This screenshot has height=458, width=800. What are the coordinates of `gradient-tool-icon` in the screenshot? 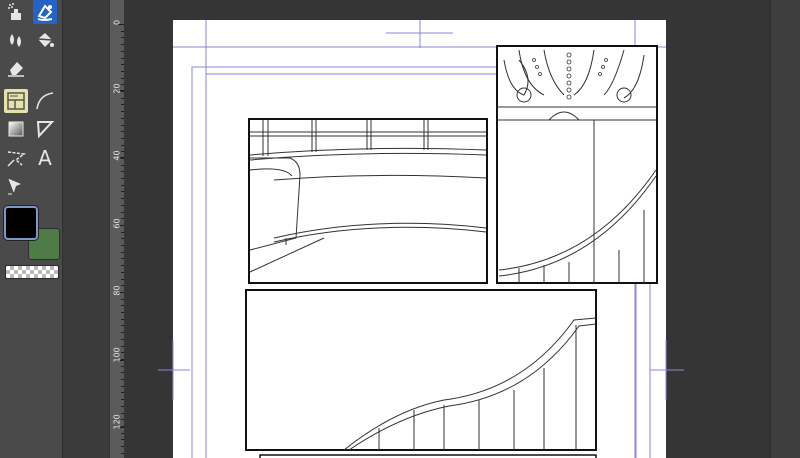 It's located at (16, 129).